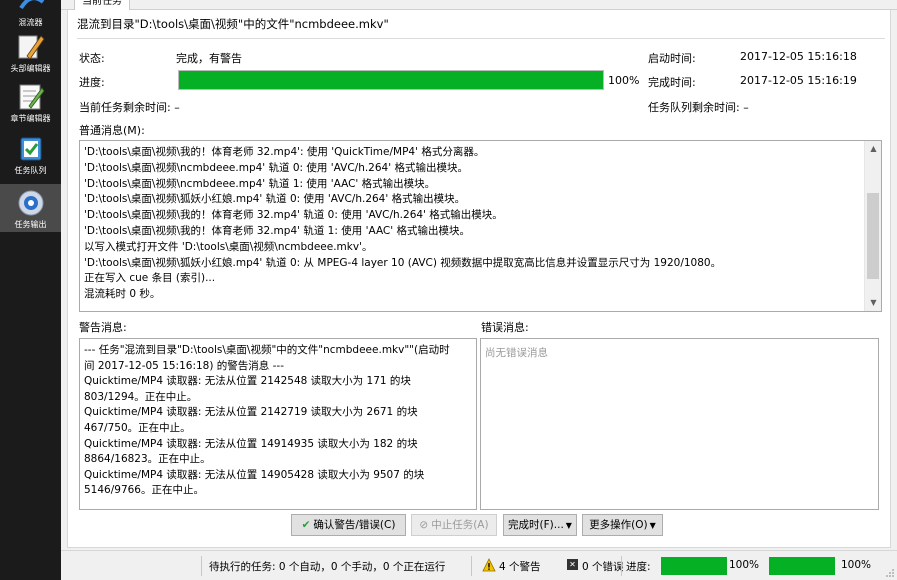  Describe the element at coordinates (694, 566) in the screenshot. I see `status-progress-bar-current` at that location.